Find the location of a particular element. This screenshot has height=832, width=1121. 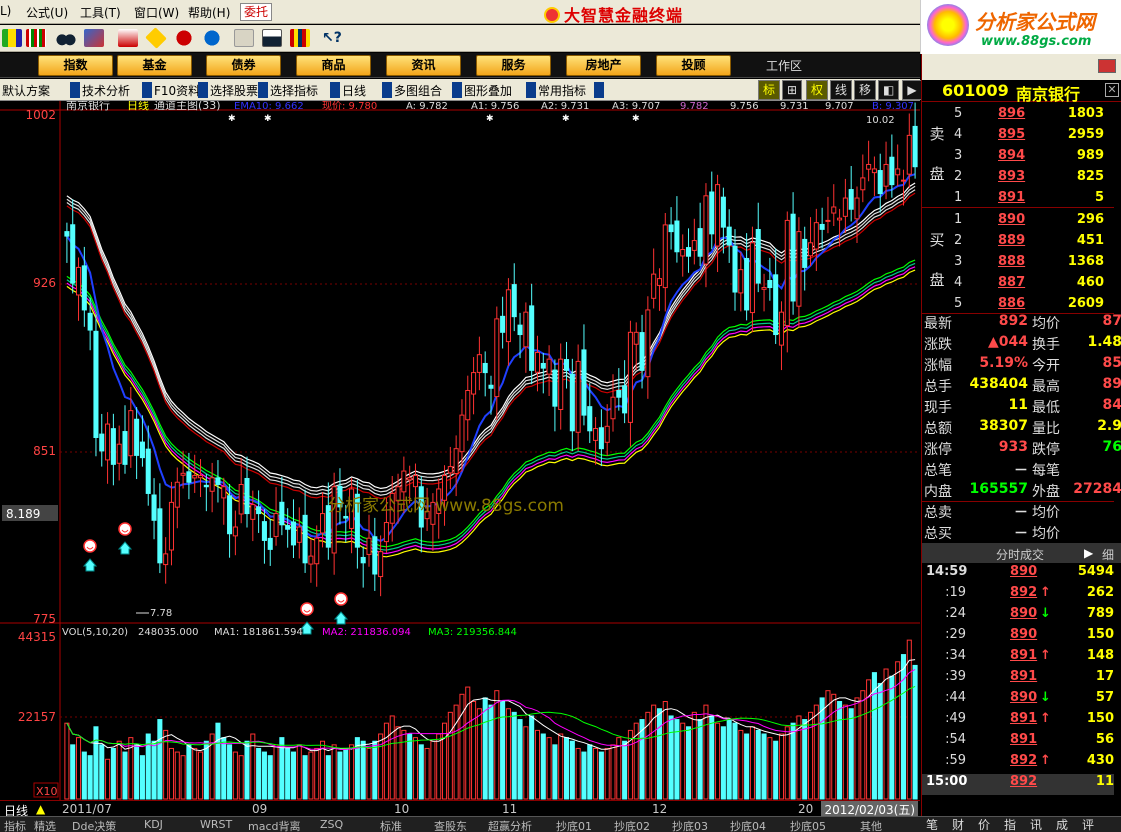

toolbar-item-8: 常用指标 is located at coordinates (562, 90).